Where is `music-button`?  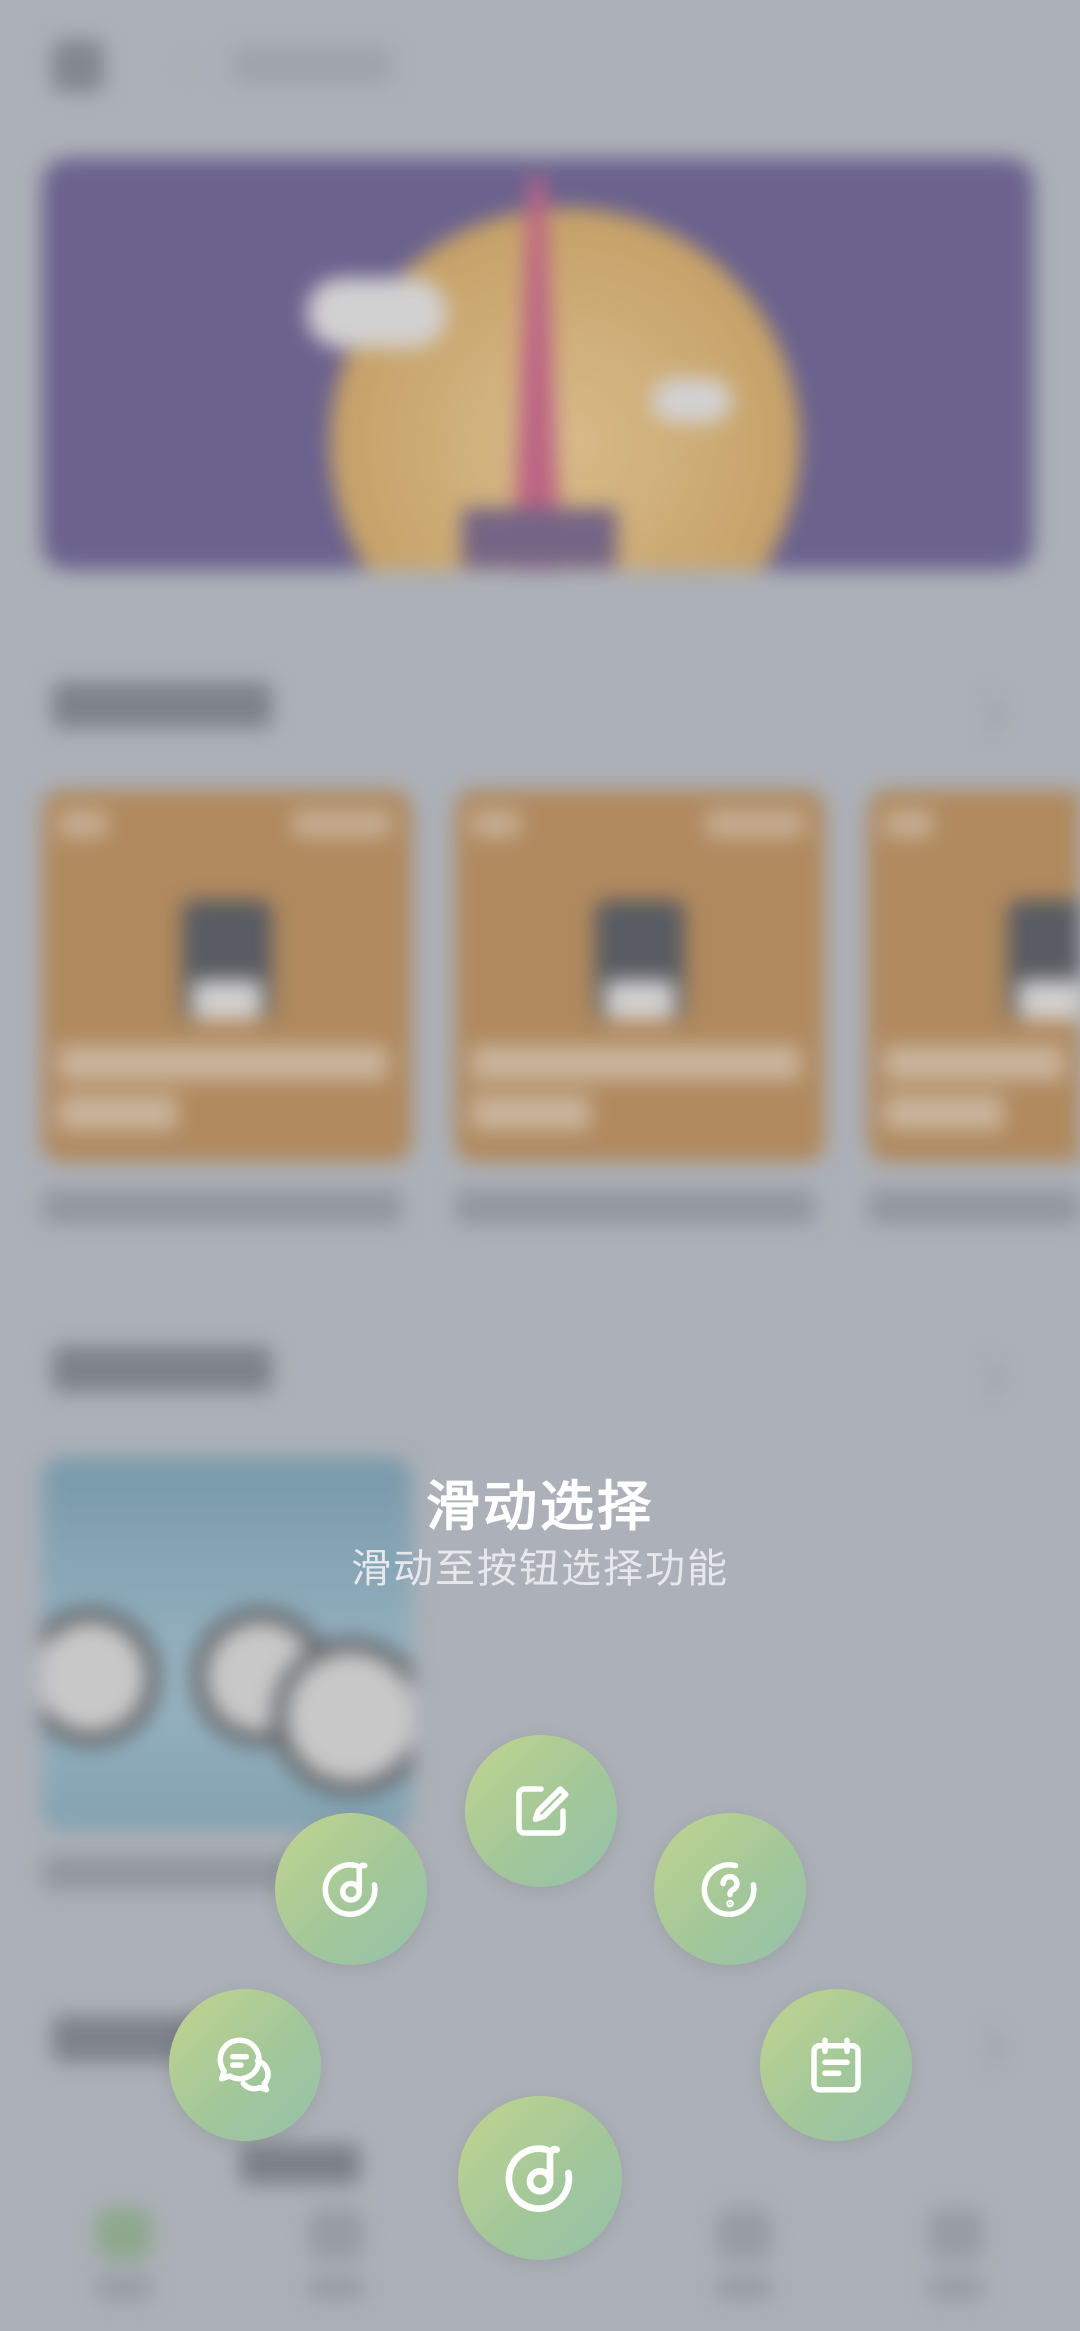
music-button is located at coordinates (351, 1889).